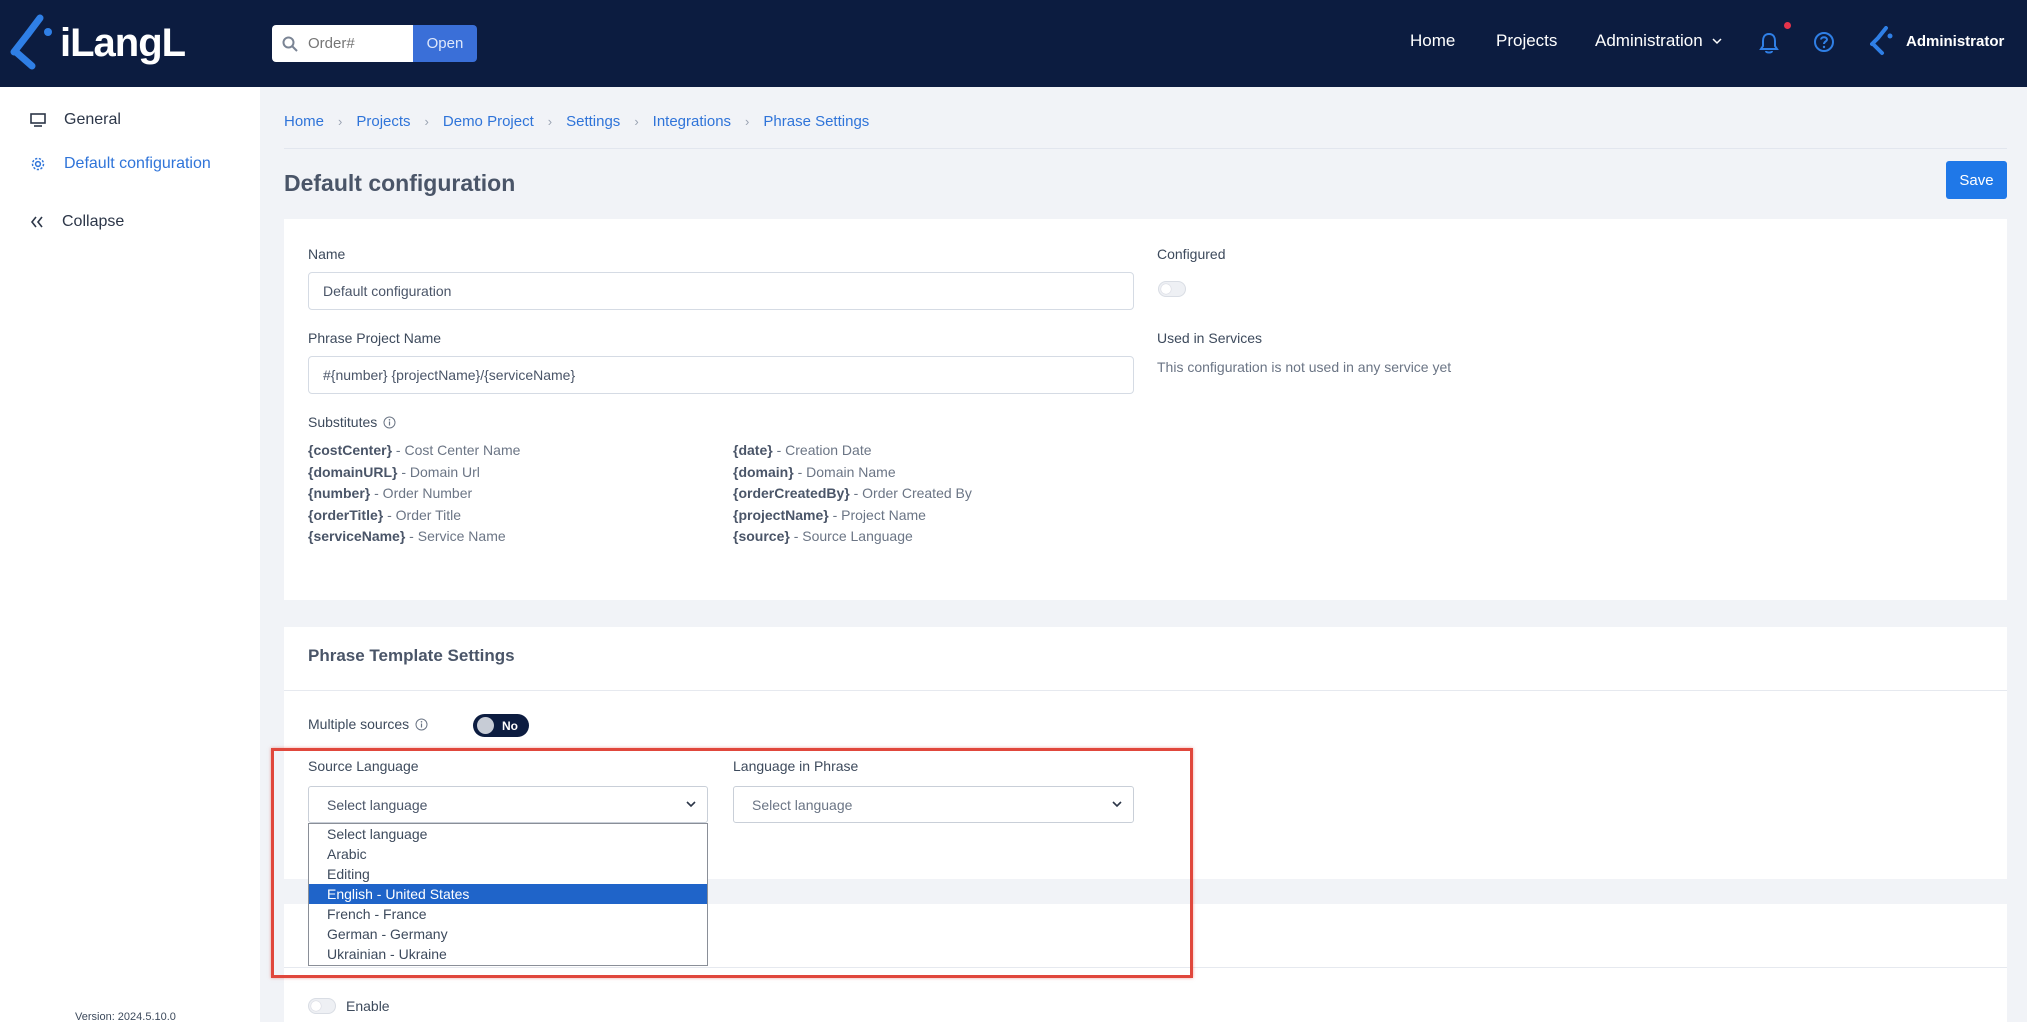  I want to click on phrase-project-name-input: #{number} {projectName}/{serviceName}, so click(721, 375).